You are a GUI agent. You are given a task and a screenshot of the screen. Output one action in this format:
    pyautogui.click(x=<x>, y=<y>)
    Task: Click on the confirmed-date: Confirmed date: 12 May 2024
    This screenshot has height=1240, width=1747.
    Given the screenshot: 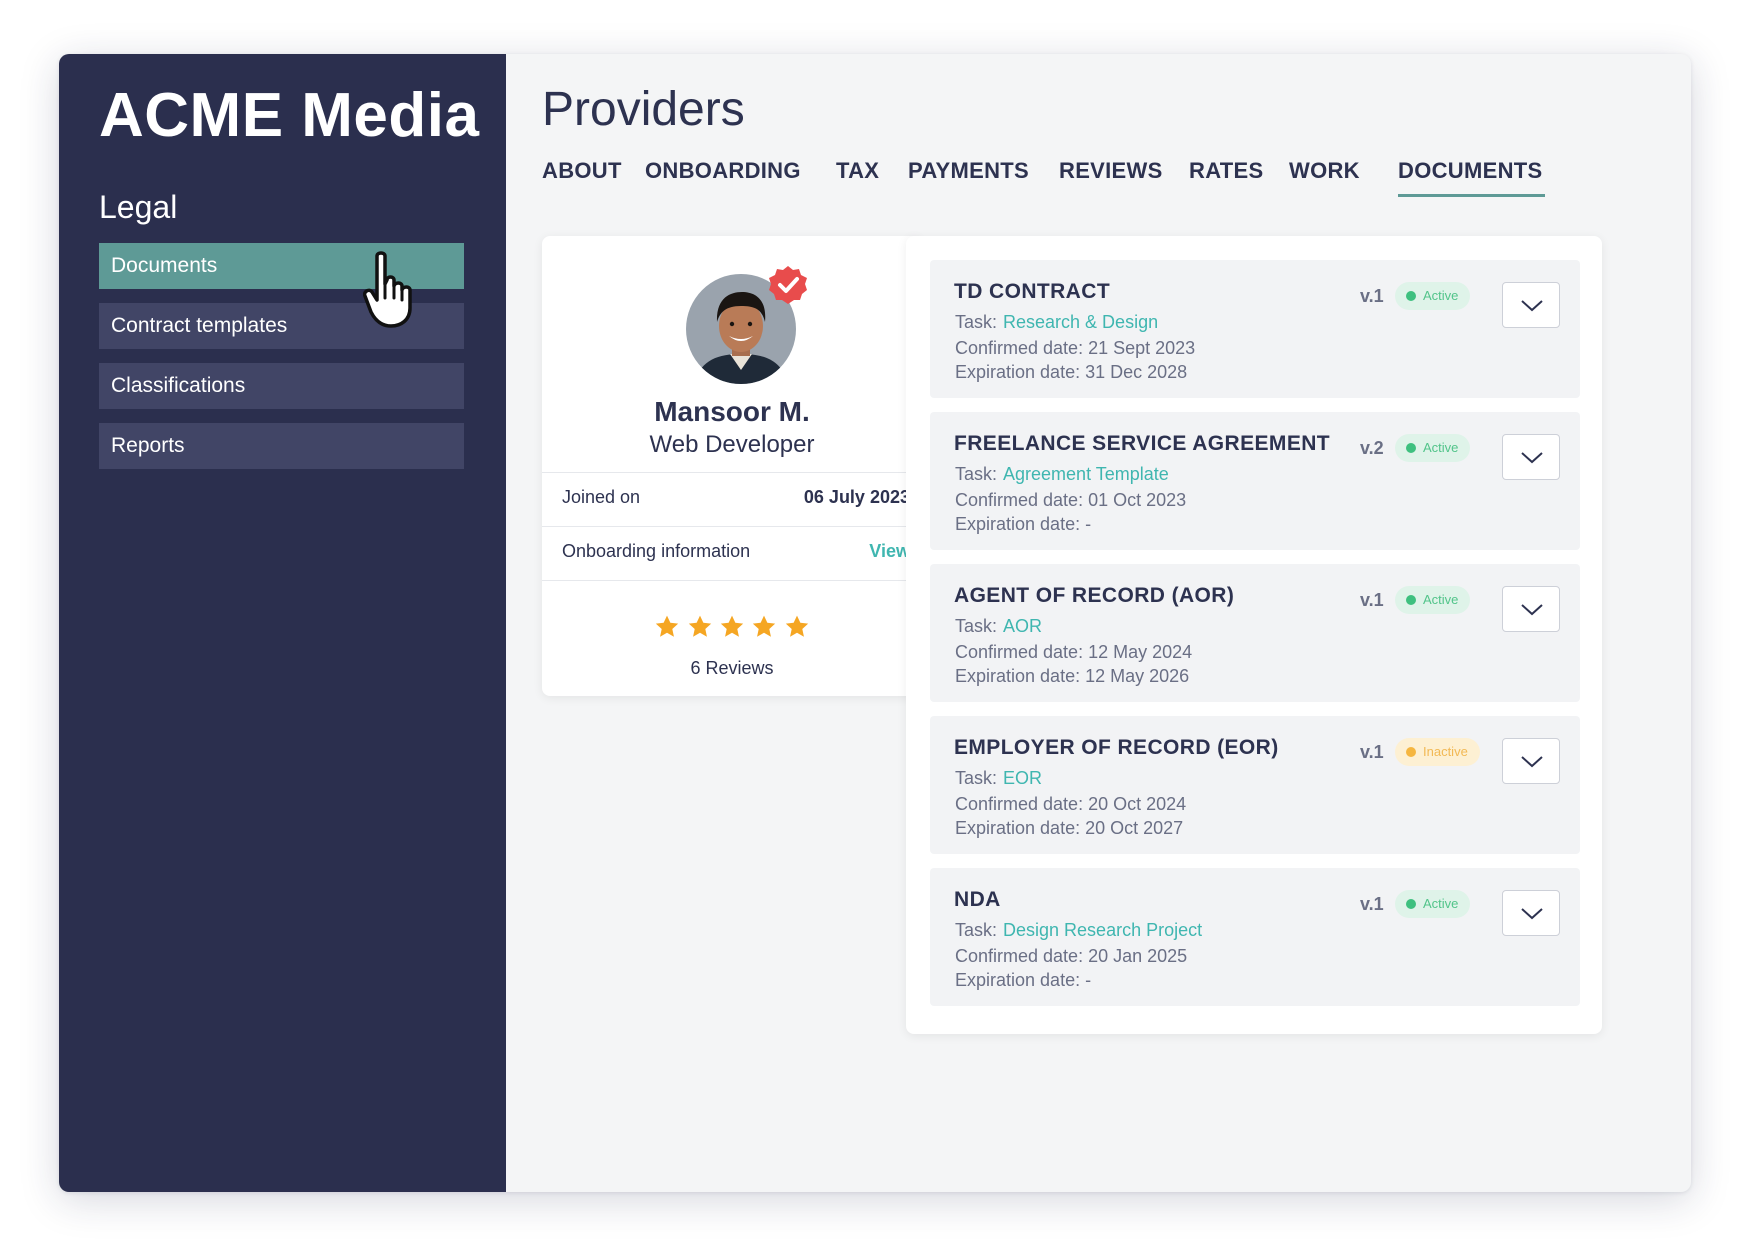 What is the action you would take?
    pyautogui.click(x=1074, y=652)
    